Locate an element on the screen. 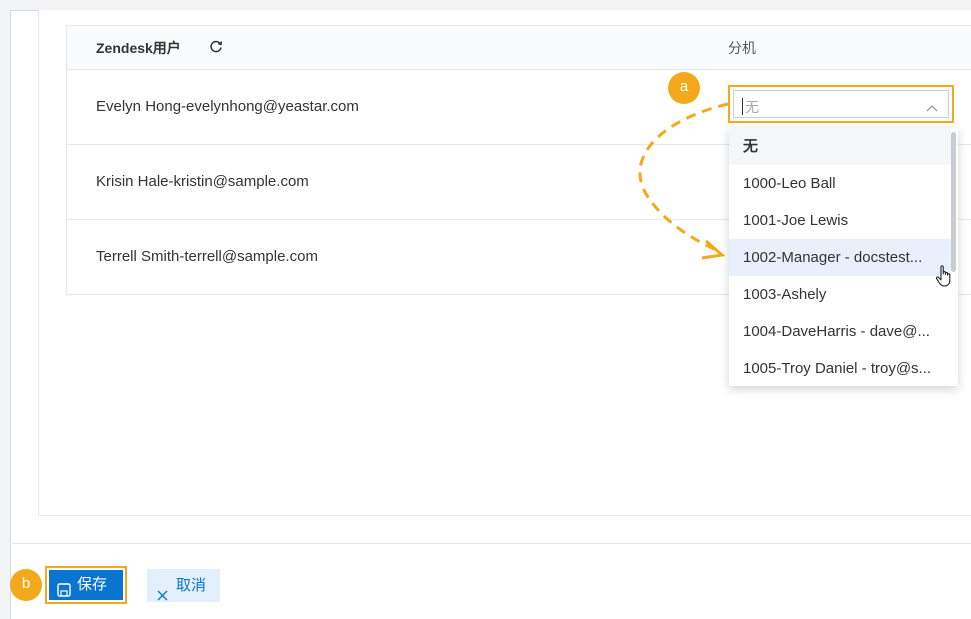 This screenshot has width=971, height=619. save-button-body: 保存 is located at coordinates (86, 585).